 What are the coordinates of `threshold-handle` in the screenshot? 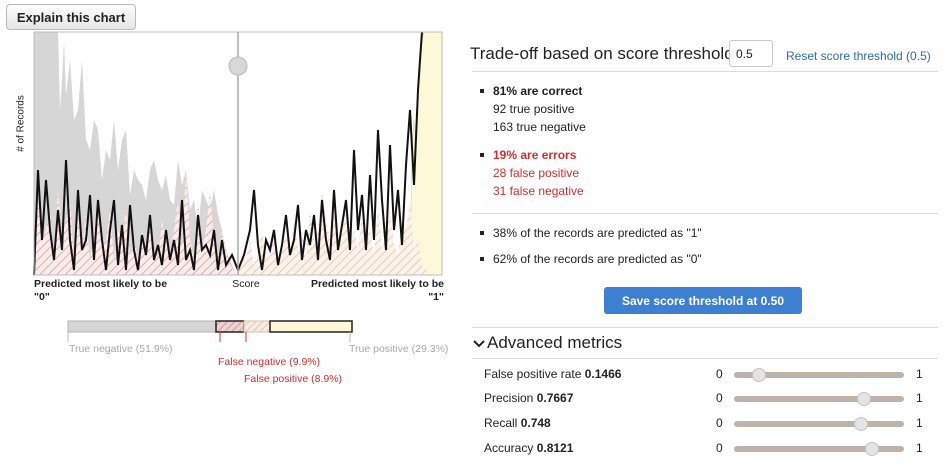 It's located at (238, 66).